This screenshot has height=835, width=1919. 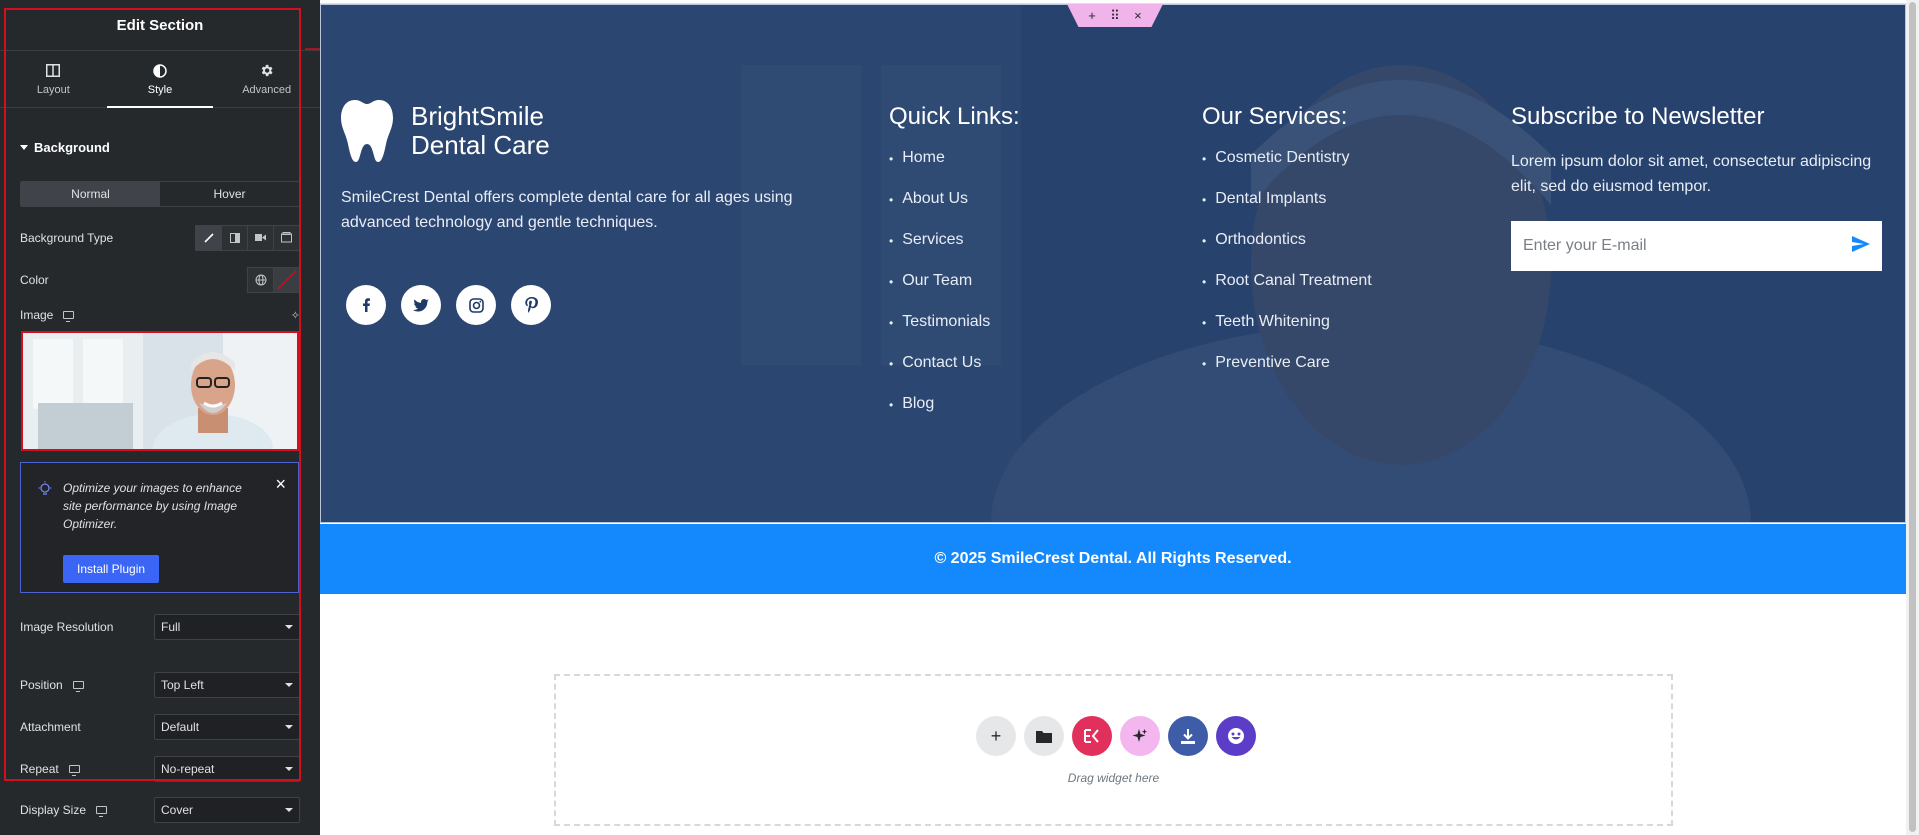 What do you see at coordinates (954, 251) in the screenshot?
I see `footer-link: Services` at bounding box center [954, 251].